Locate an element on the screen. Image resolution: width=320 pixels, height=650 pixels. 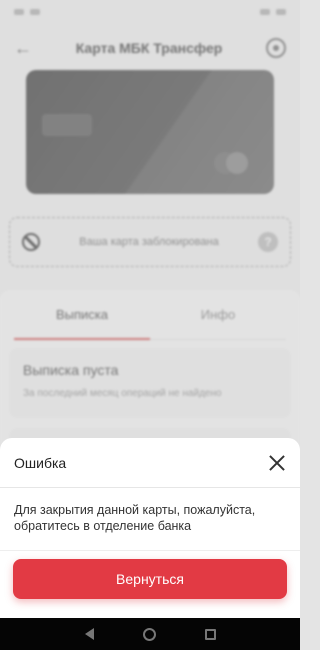
close-icon is located at coordinates (277, 463).